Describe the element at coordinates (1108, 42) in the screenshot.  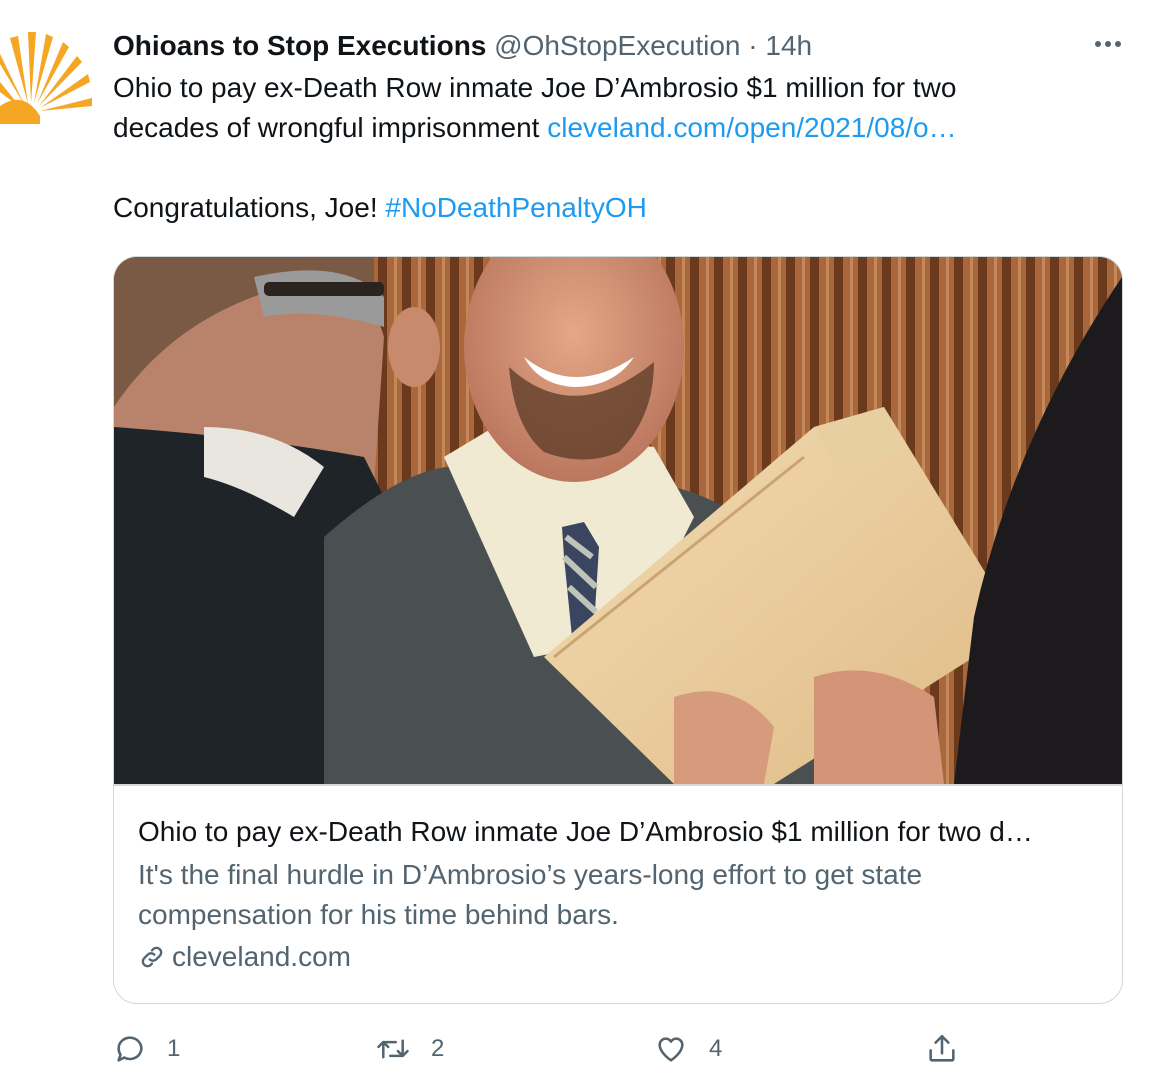
I see `more-options-icon` at that location.